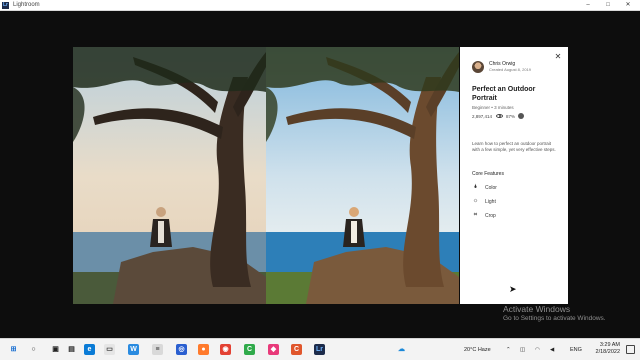 Image resolution: width=640 pixels, height=360 pixels. I want to click on file-explorer-icon: ▭, so click(109, 349).